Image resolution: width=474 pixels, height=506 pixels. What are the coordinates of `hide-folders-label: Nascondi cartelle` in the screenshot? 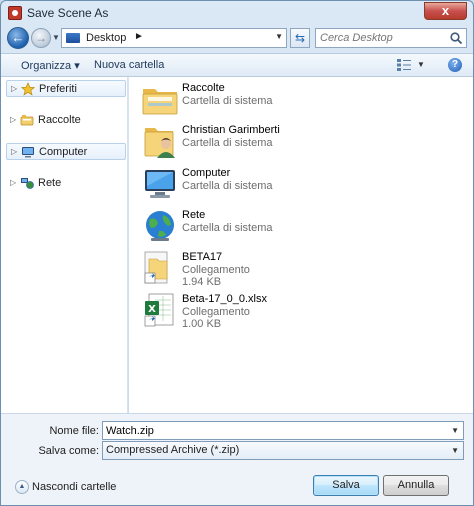 It's located at (74, 487).